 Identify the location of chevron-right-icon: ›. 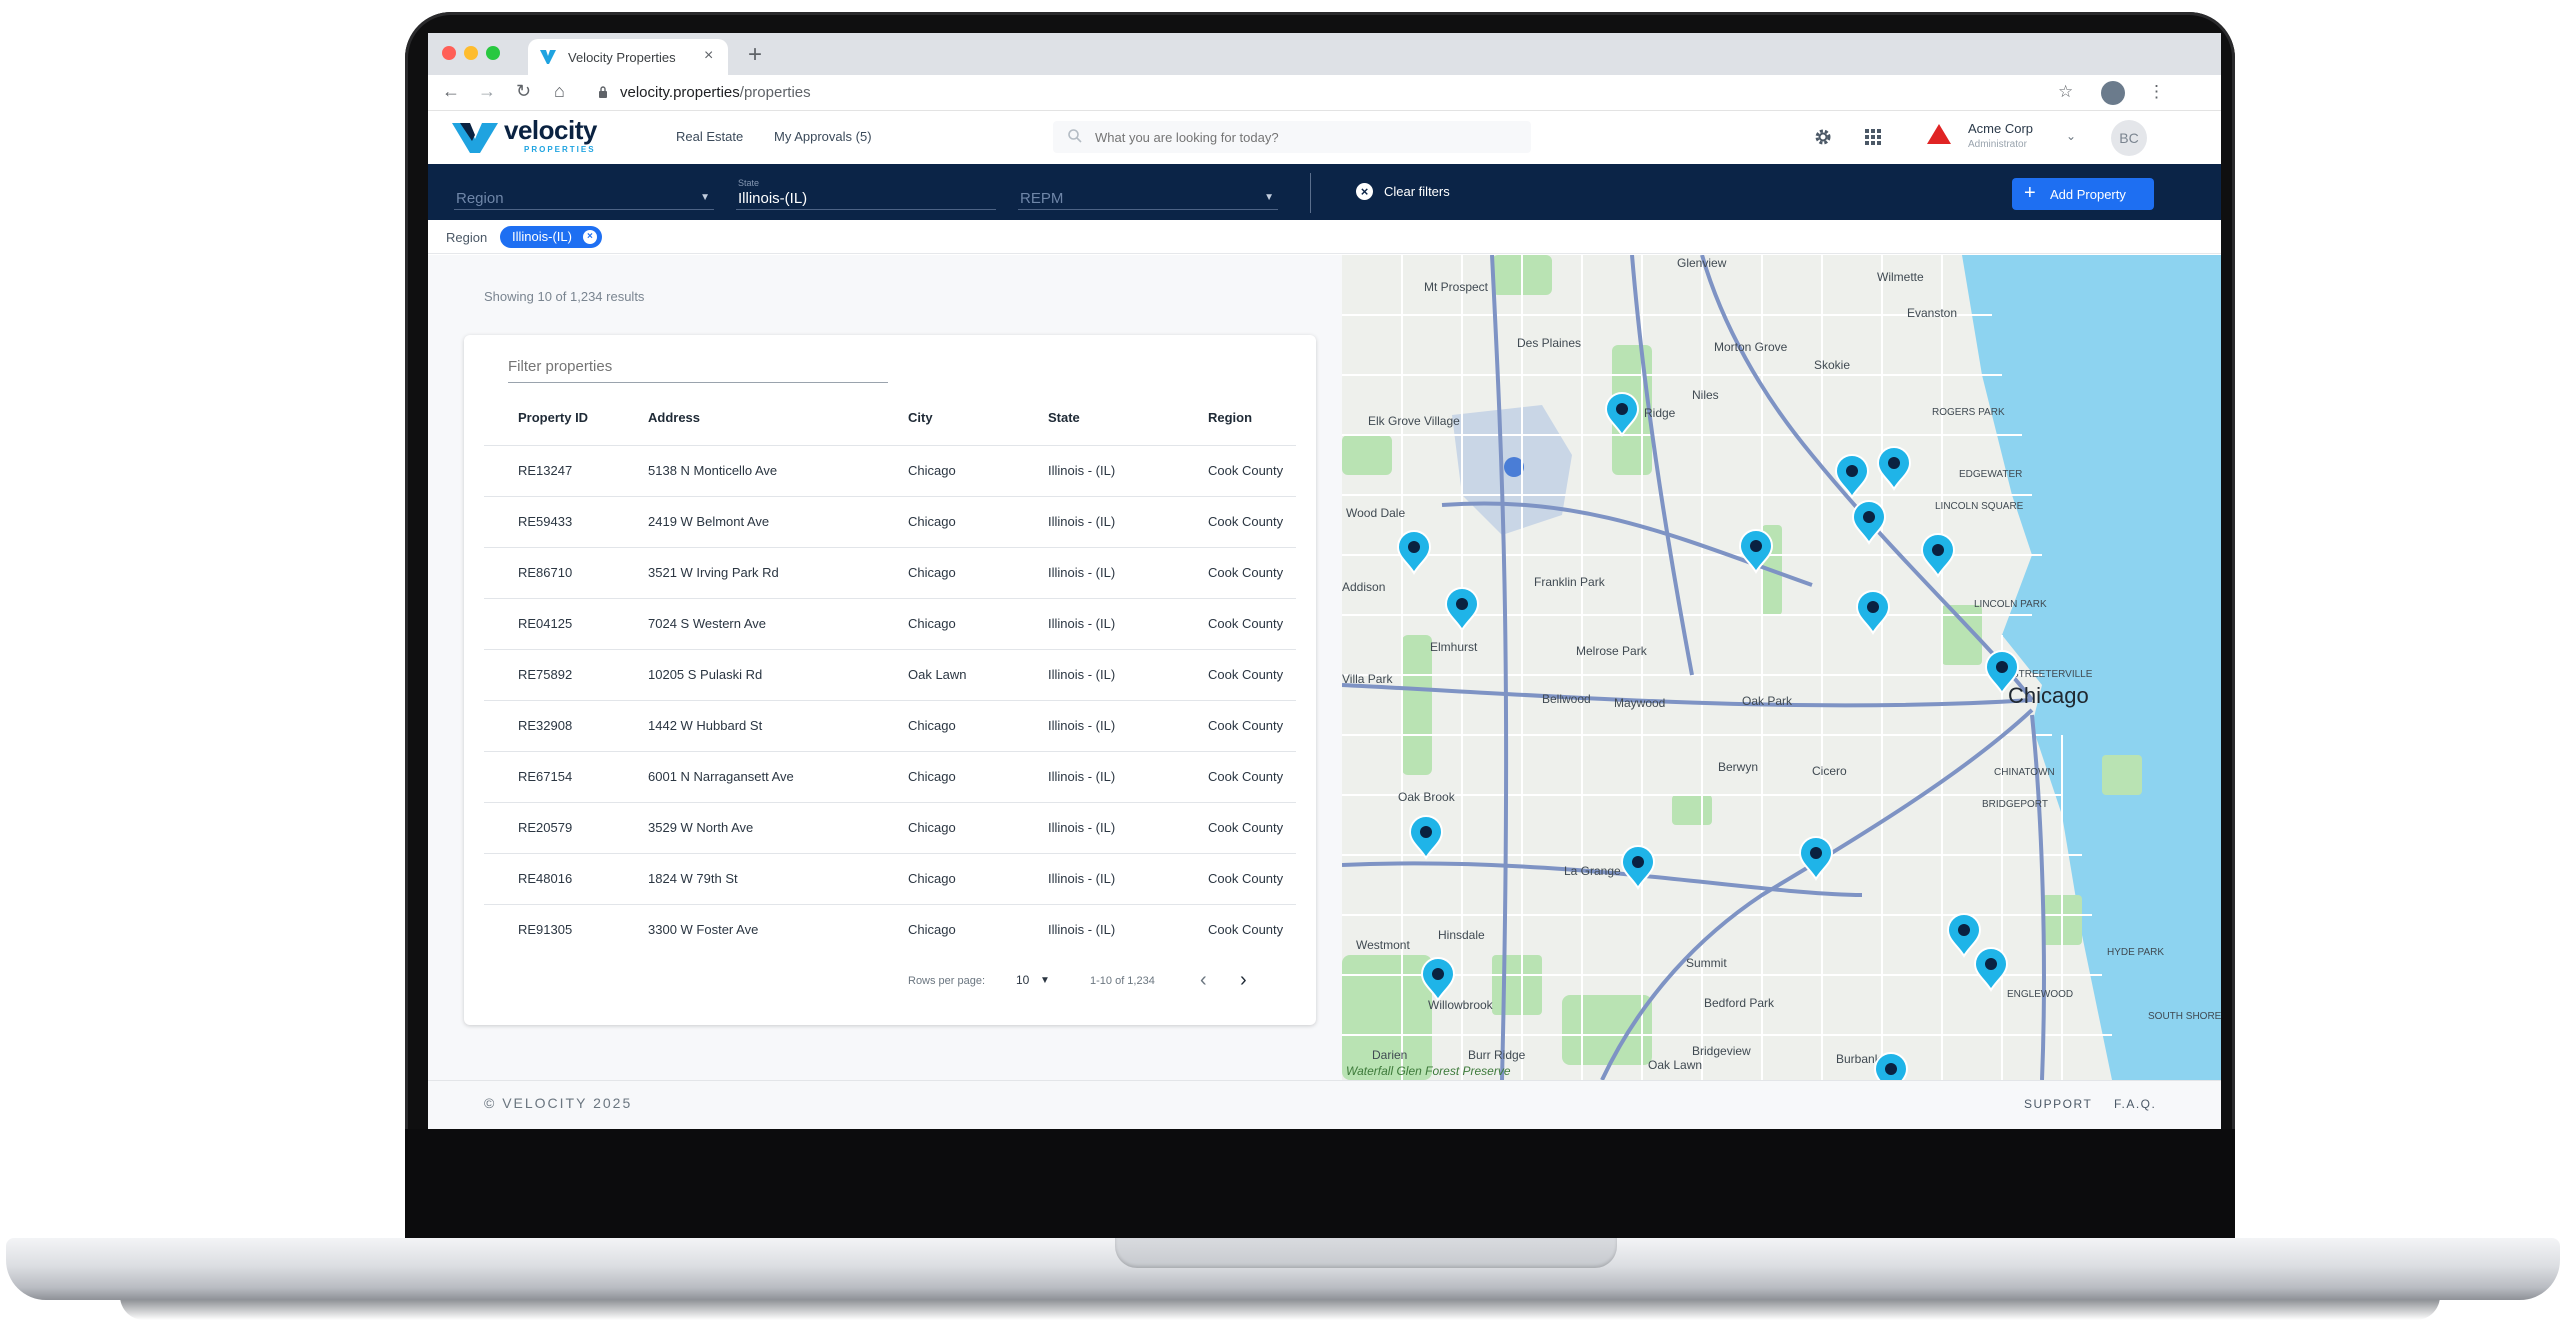
(1243, 980).